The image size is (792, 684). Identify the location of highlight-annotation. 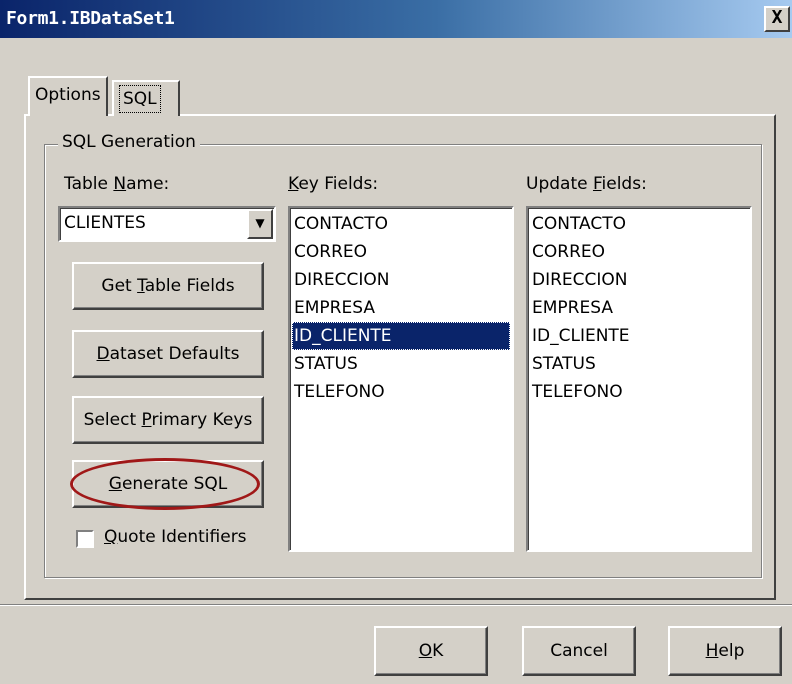
(165, 484).